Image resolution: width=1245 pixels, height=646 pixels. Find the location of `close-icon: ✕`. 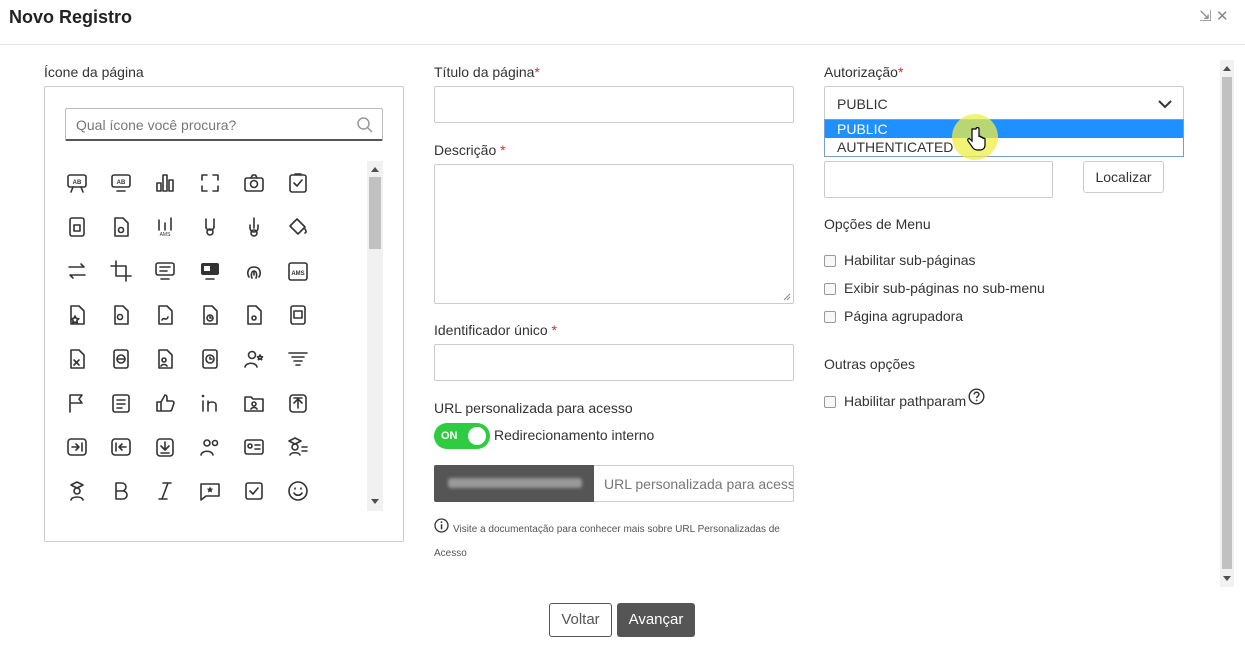

close-icon: ✕ is located at coordinates (1222, 16).